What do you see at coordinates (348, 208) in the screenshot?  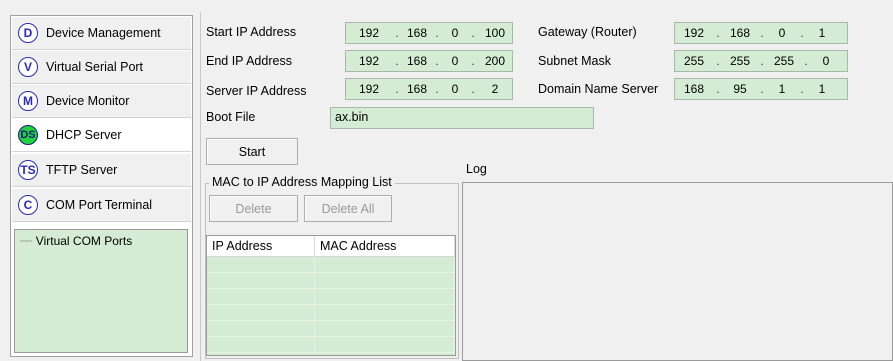 I see `delete-all-button: Delete All` at bounding box center [348, 208].